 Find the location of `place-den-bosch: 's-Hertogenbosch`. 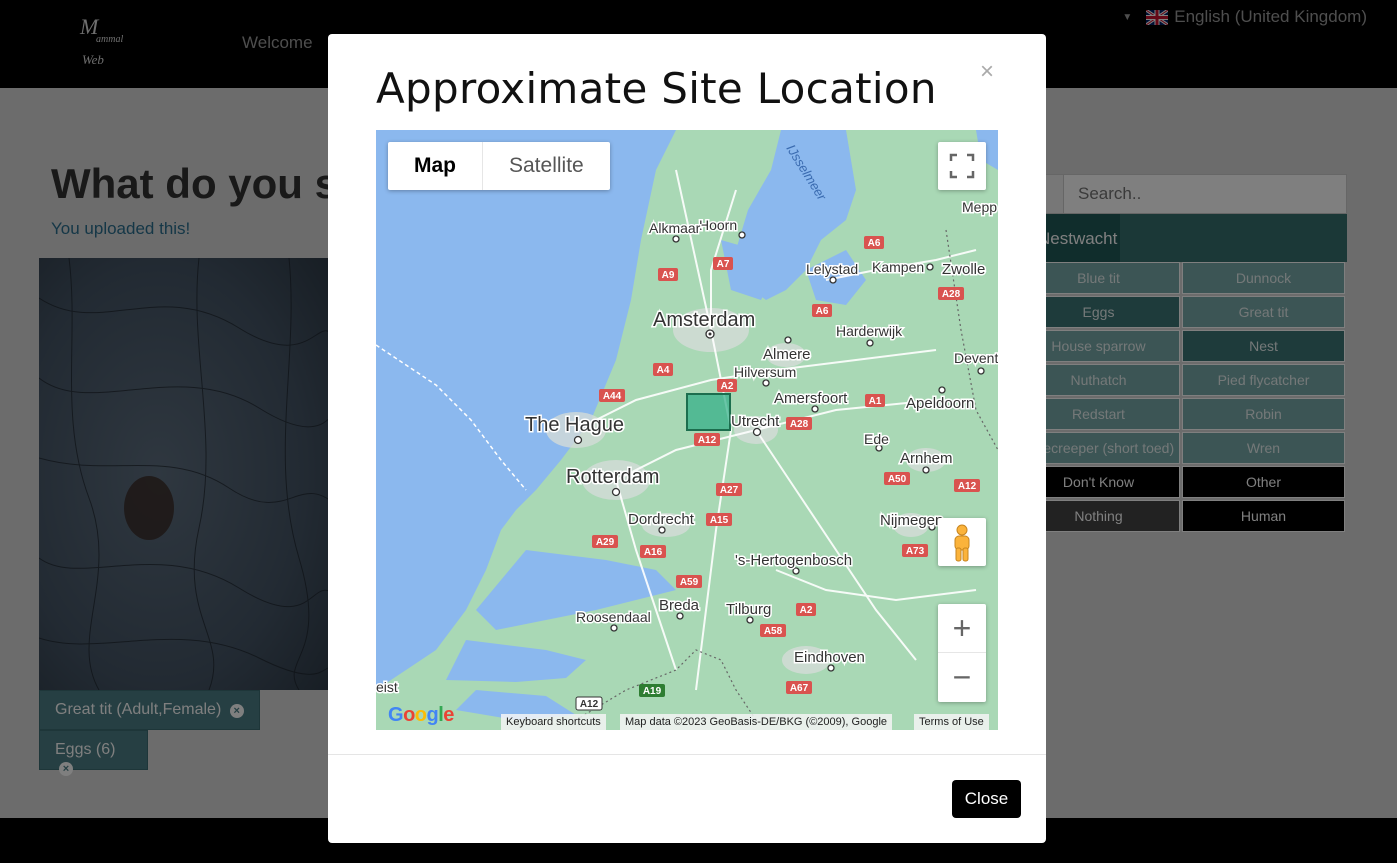

place-den-bosch: 's-Hertogenbosch is located at coordinates (793, 560).